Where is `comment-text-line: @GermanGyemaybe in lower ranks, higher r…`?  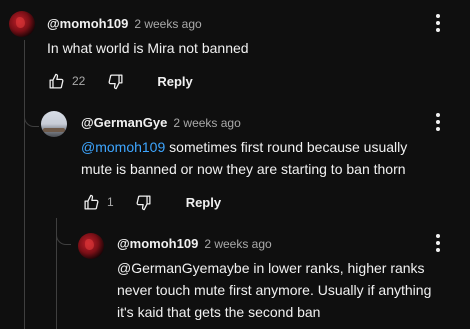 comment-text-line: @GermanGyemaybe in lower ranks, higher r… is located at coordinates (271, 268).